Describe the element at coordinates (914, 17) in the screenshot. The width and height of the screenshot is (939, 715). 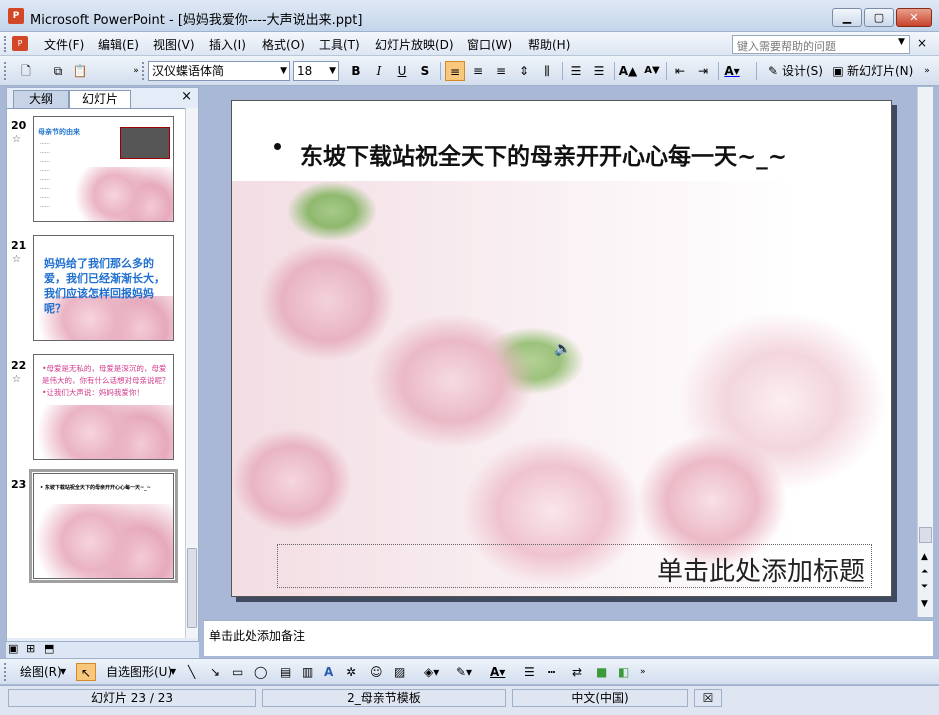
I see `close-button: ✕` at that location.